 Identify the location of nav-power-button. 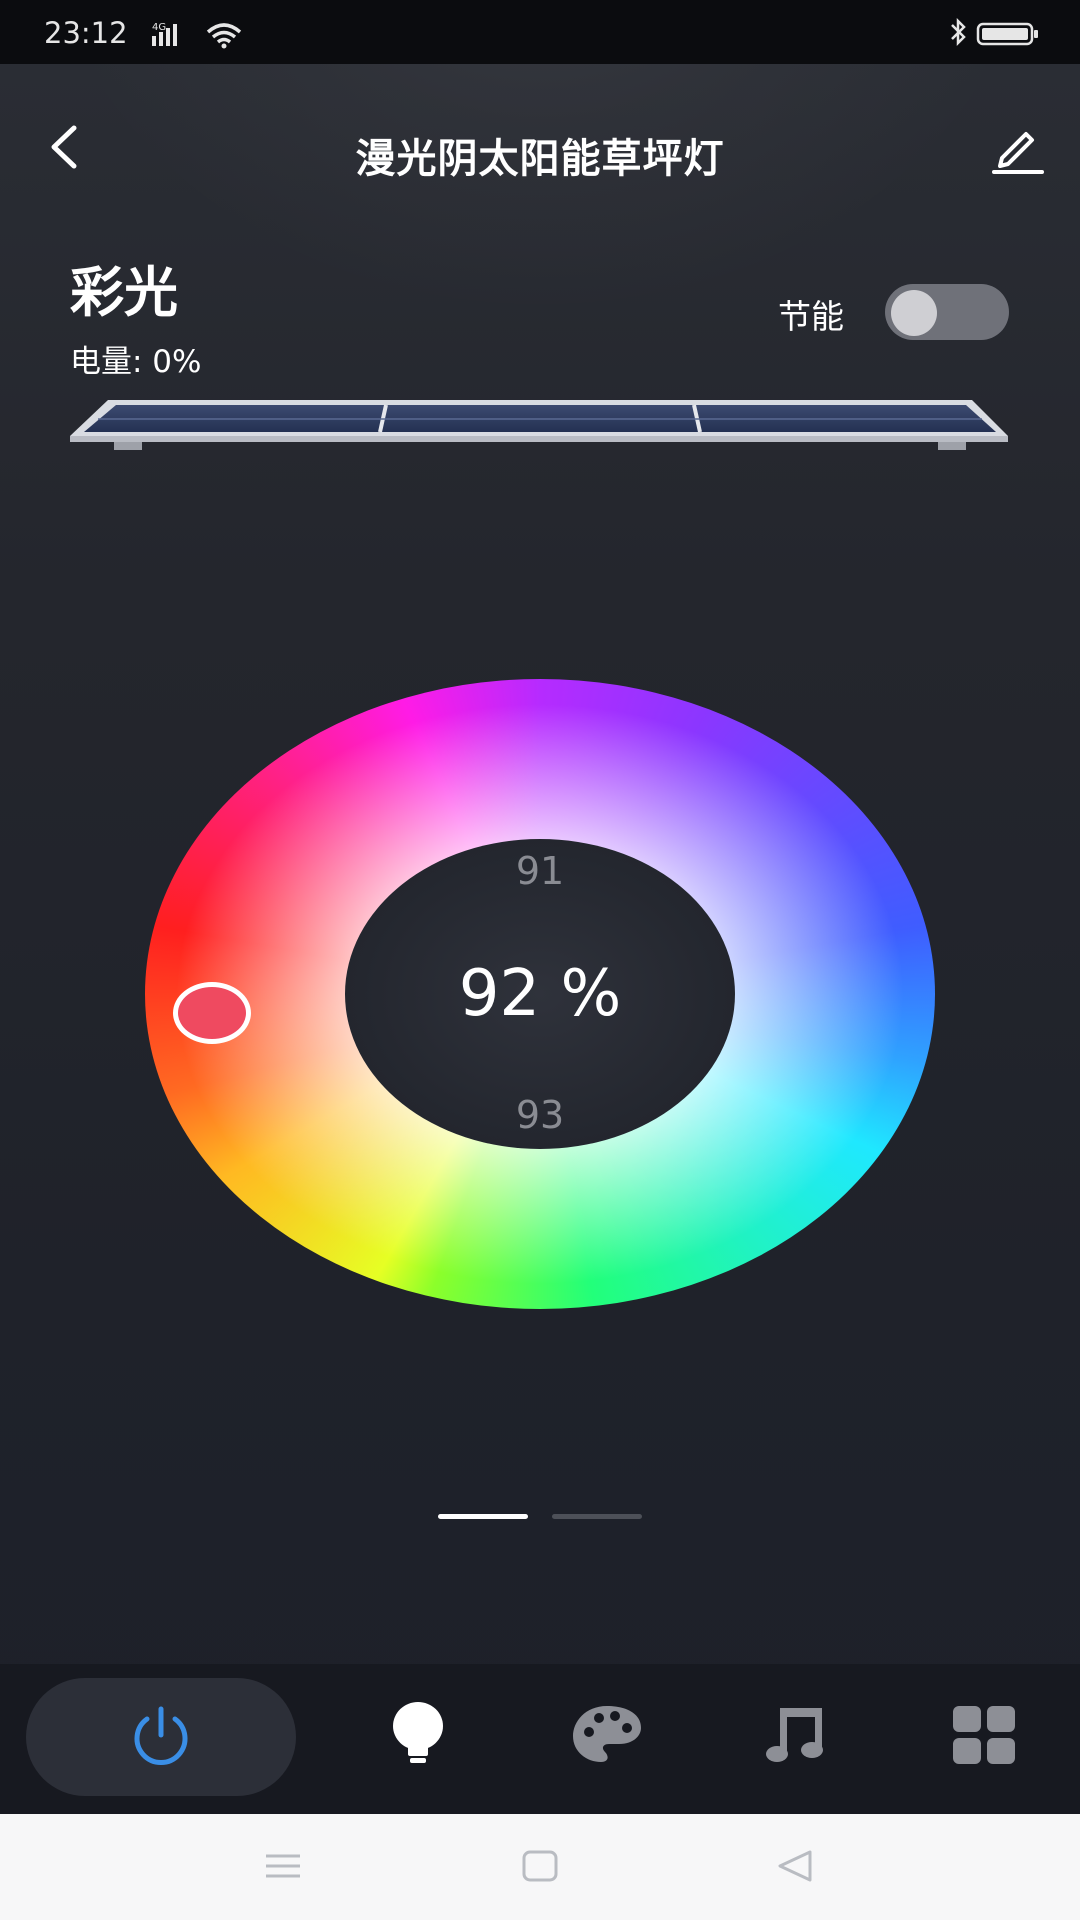
(161, 1737).